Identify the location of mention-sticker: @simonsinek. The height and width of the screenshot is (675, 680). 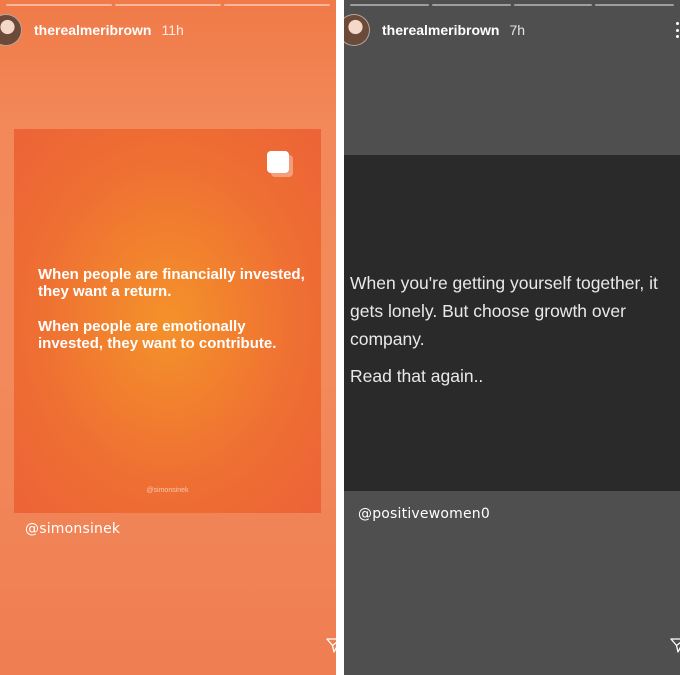
(72, 529).